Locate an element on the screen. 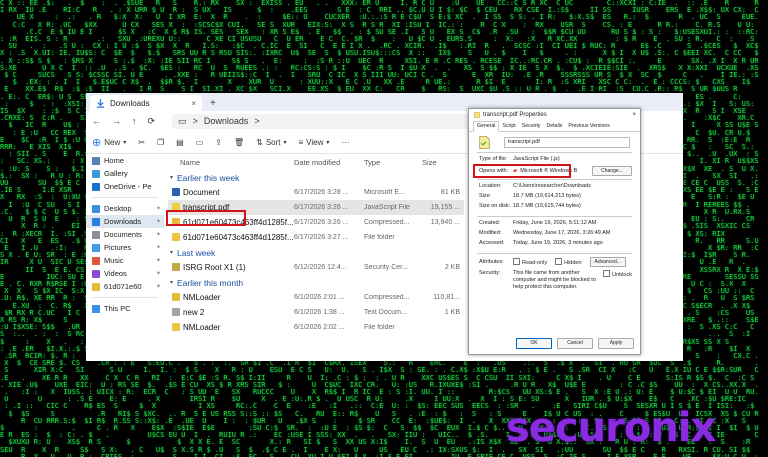 The image size is (768, 457). sidebar-item-desktop: Desktop ✦ is located at coordinates (125, 208).